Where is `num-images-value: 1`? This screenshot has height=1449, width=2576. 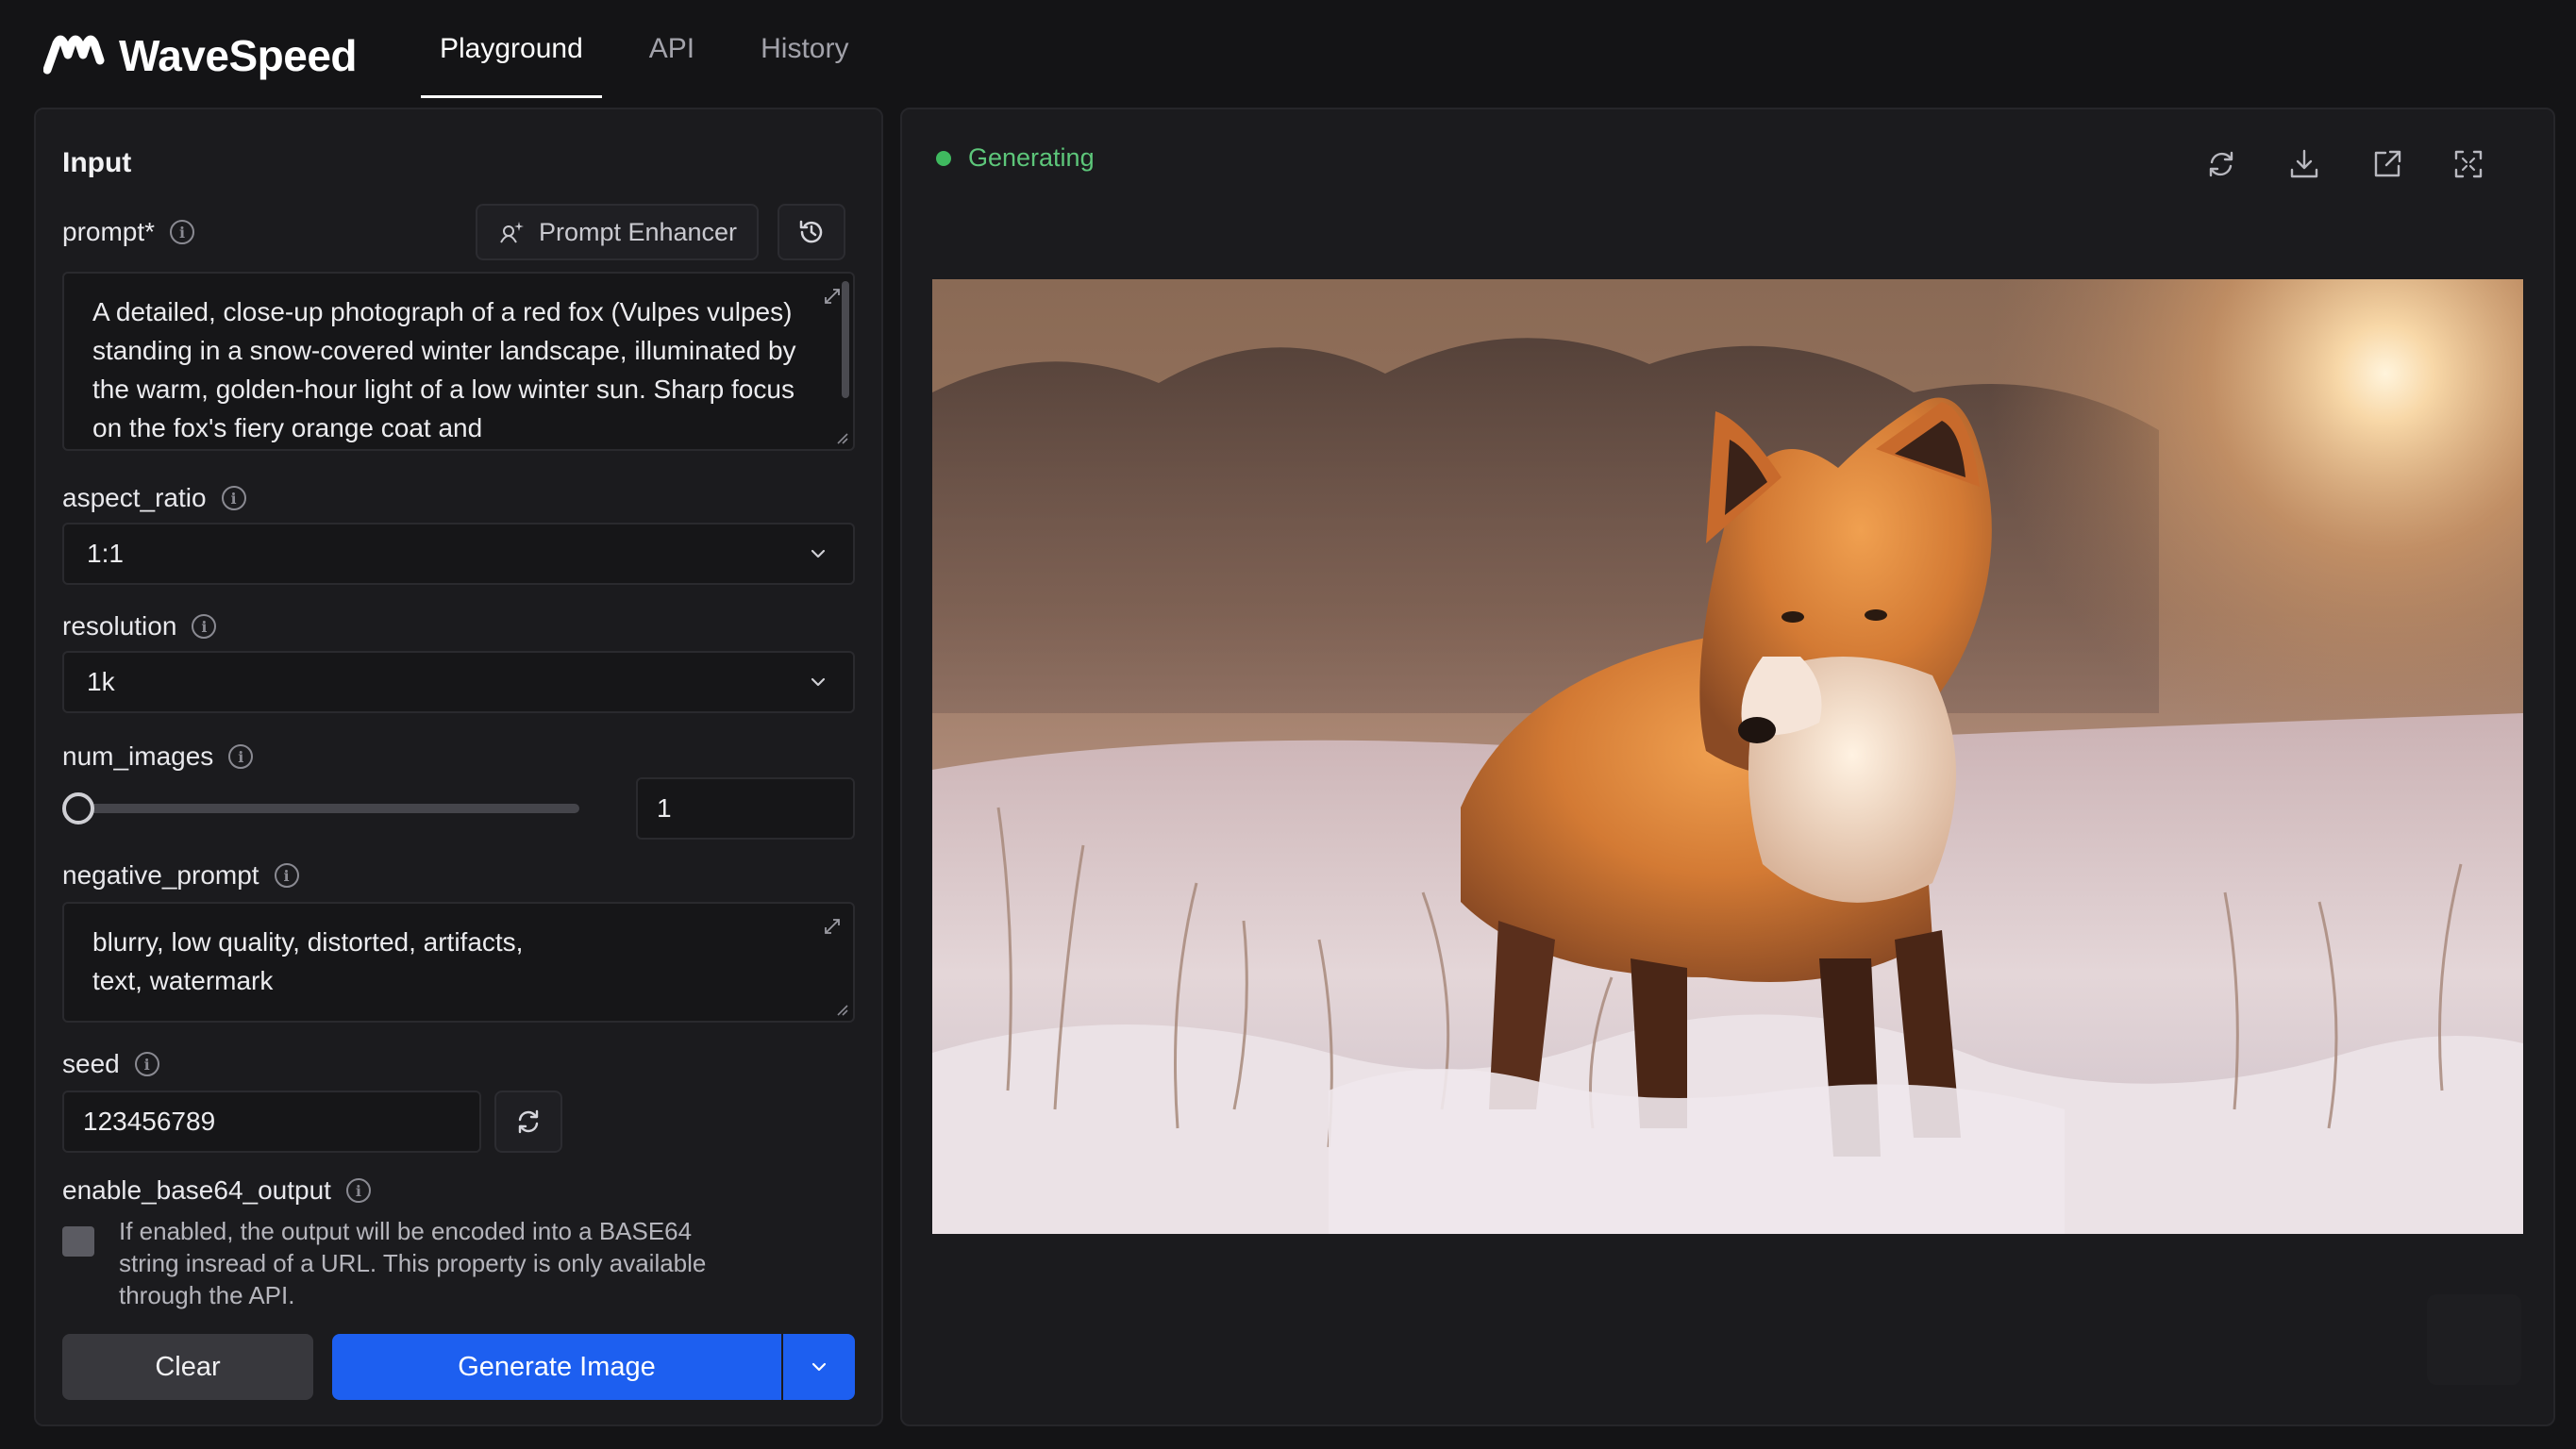
num-images-value: 1 is located at coordinates (664, 808).